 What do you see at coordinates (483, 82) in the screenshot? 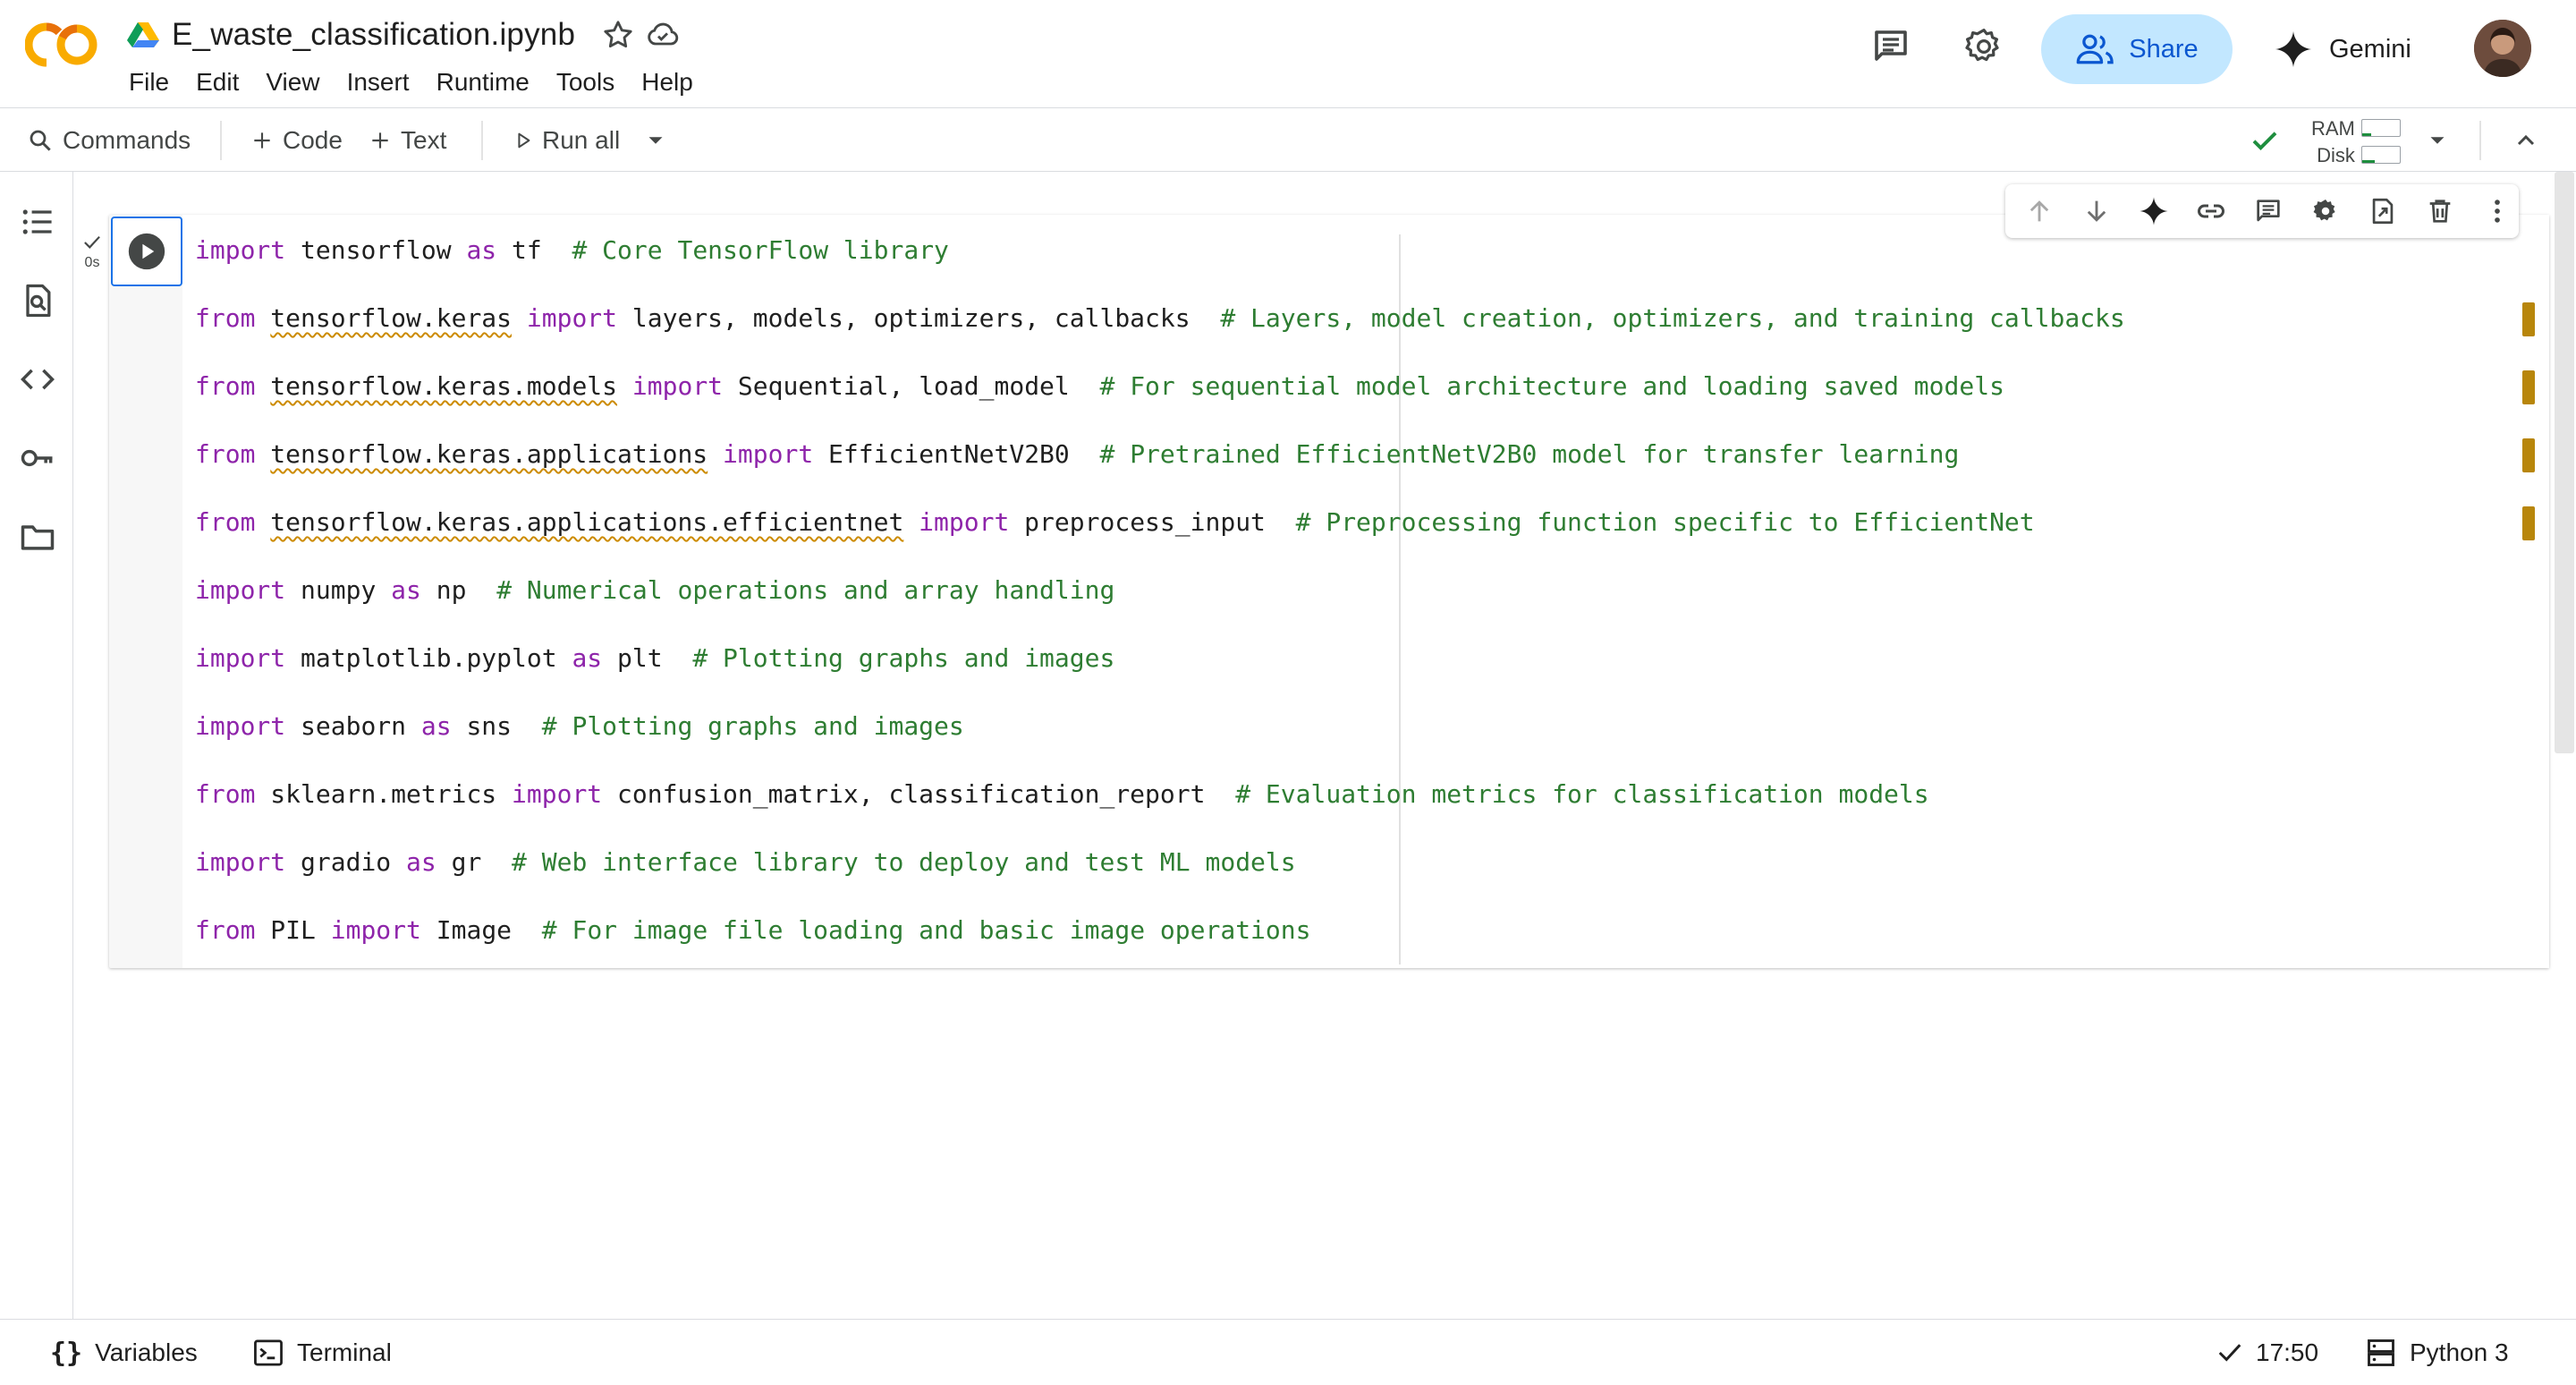
I see `menu-runtime: Runtime` at bounding box center [483, 82].